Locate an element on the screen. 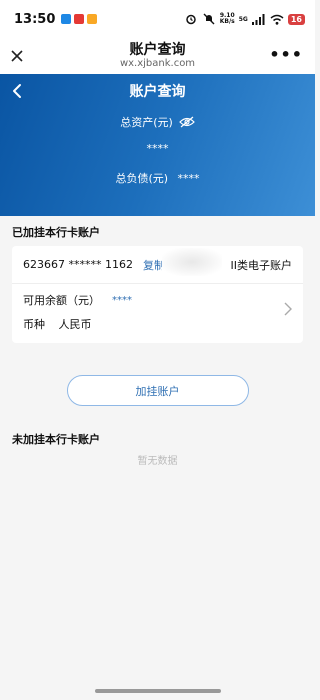 The image size is (320, 700). home-indicator is located at coordinates (157, 691).